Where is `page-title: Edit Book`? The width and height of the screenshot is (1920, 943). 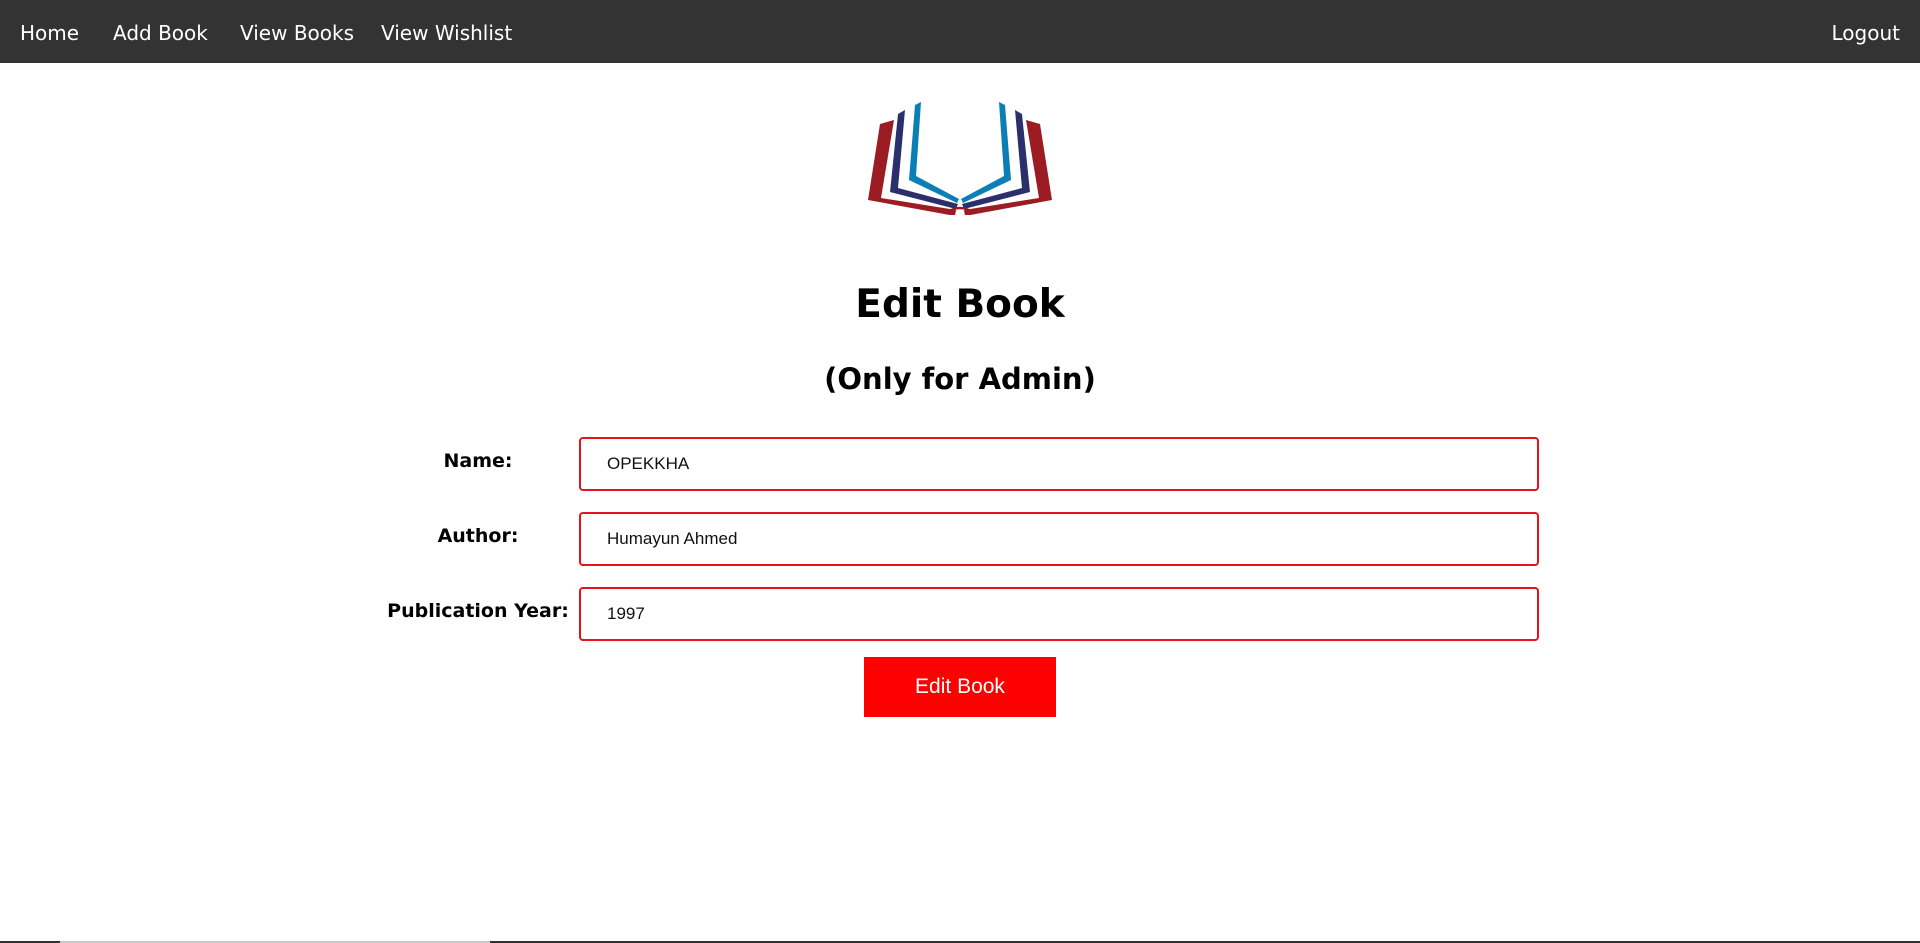 page-title: Edit Book is located at coordinates (960, 304).